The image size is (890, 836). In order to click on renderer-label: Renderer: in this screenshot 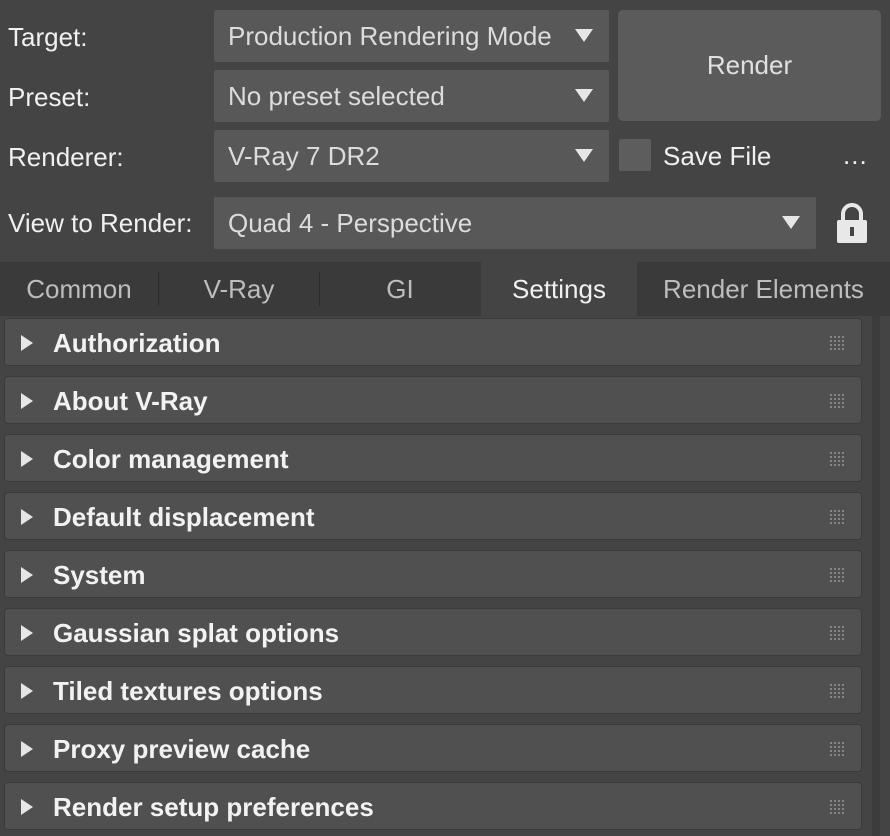, I will do `click(66, 157)`.